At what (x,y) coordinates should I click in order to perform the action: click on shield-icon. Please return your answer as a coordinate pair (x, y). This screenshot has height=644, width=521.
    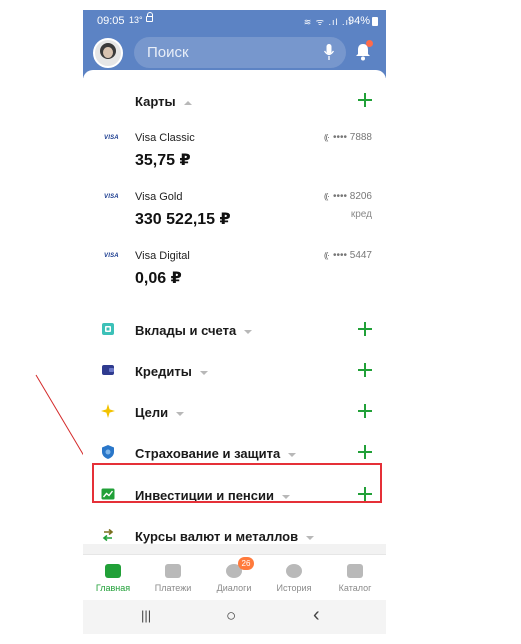
    Looking at the image, I should click on (108, 452).